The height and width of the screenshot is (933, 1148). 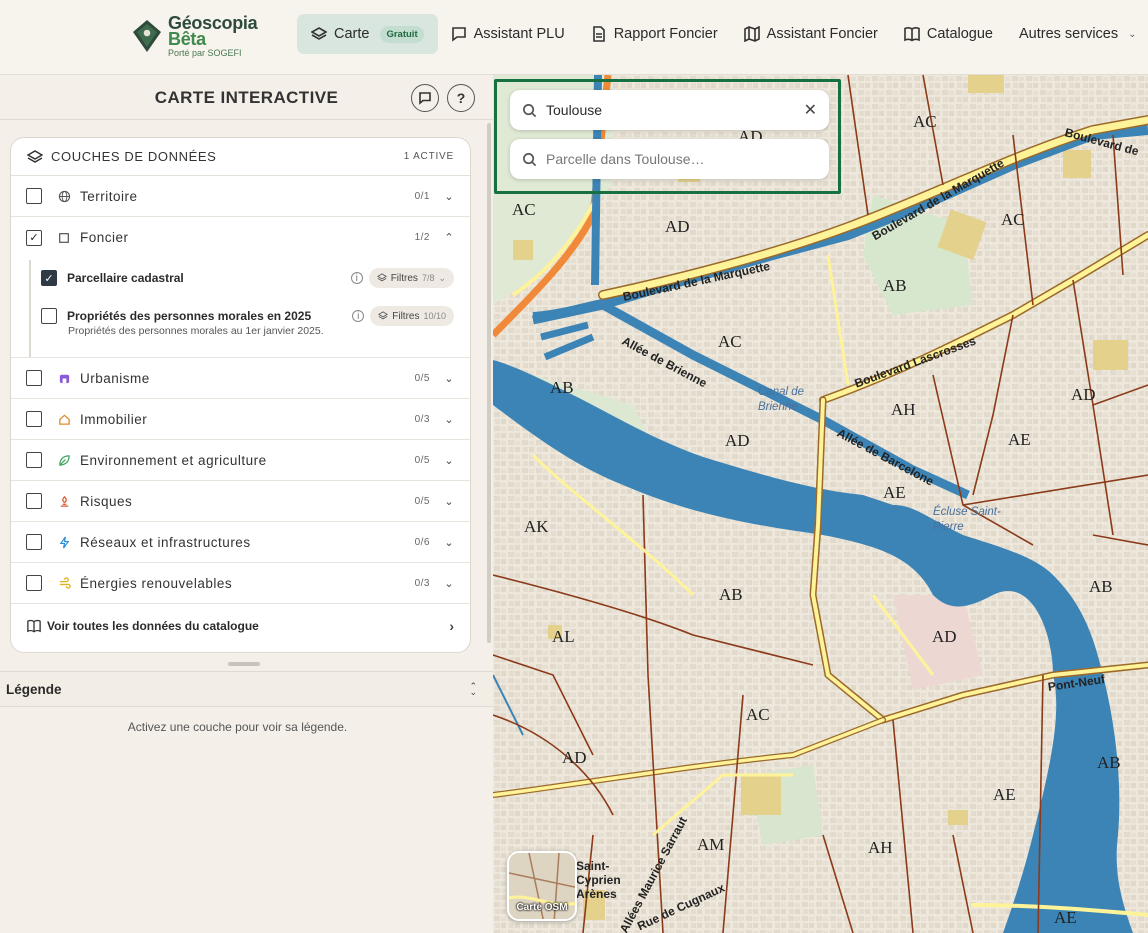 I want to click on panel-header: CARTE INTERACTIVE ?, so click(x=246, y=97).